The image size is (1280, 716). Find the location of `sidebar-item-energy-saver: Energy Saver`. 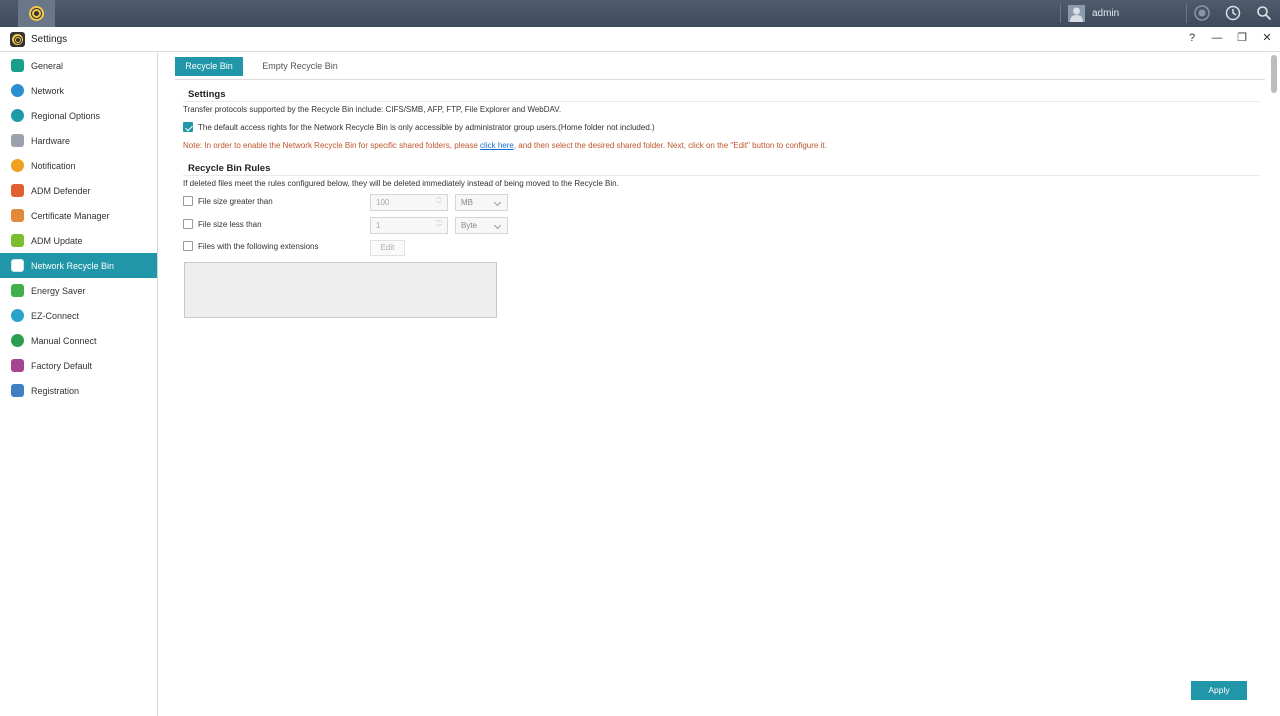

sidebar-item-energy-saver: Energy Saver is located at coordinates (78, 290).